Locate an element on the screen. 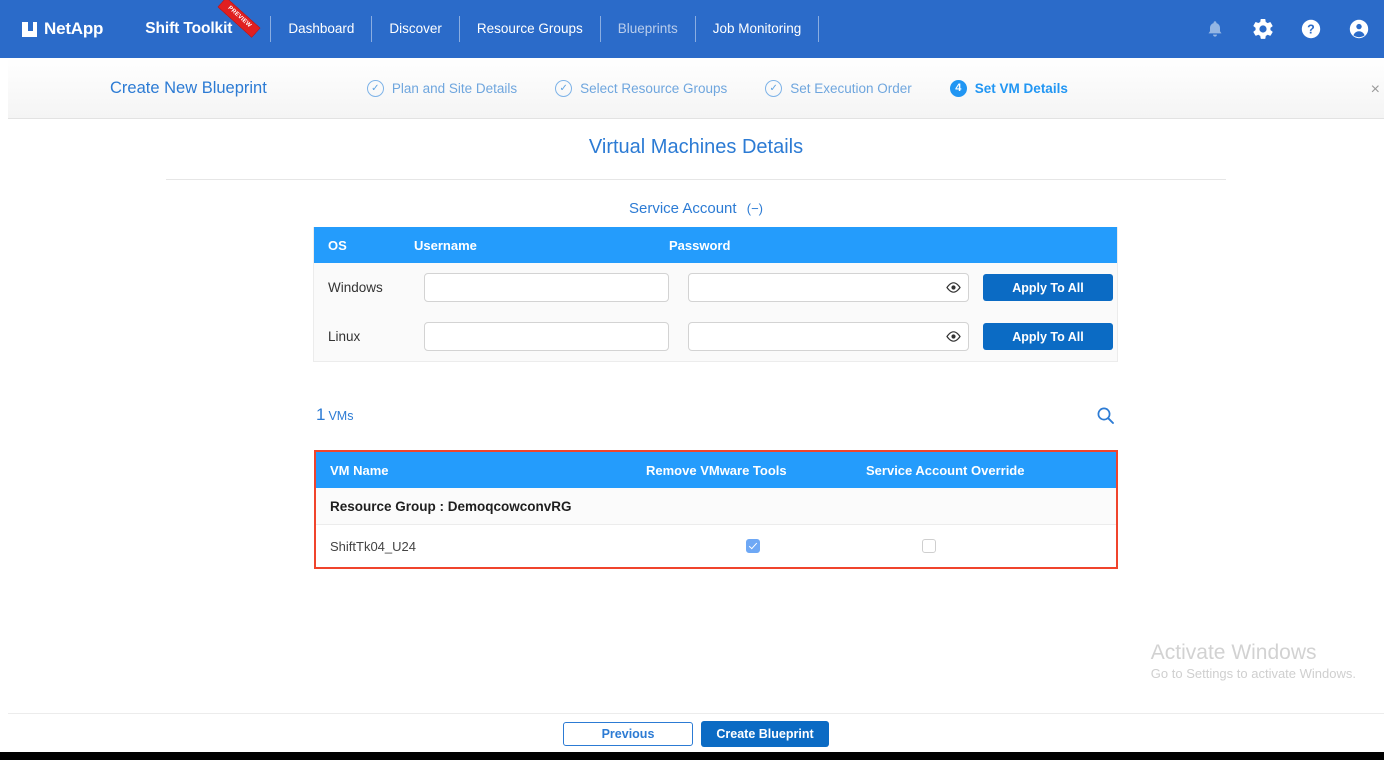  service-account-os-label: Windows is located at coordinates (355, 287).